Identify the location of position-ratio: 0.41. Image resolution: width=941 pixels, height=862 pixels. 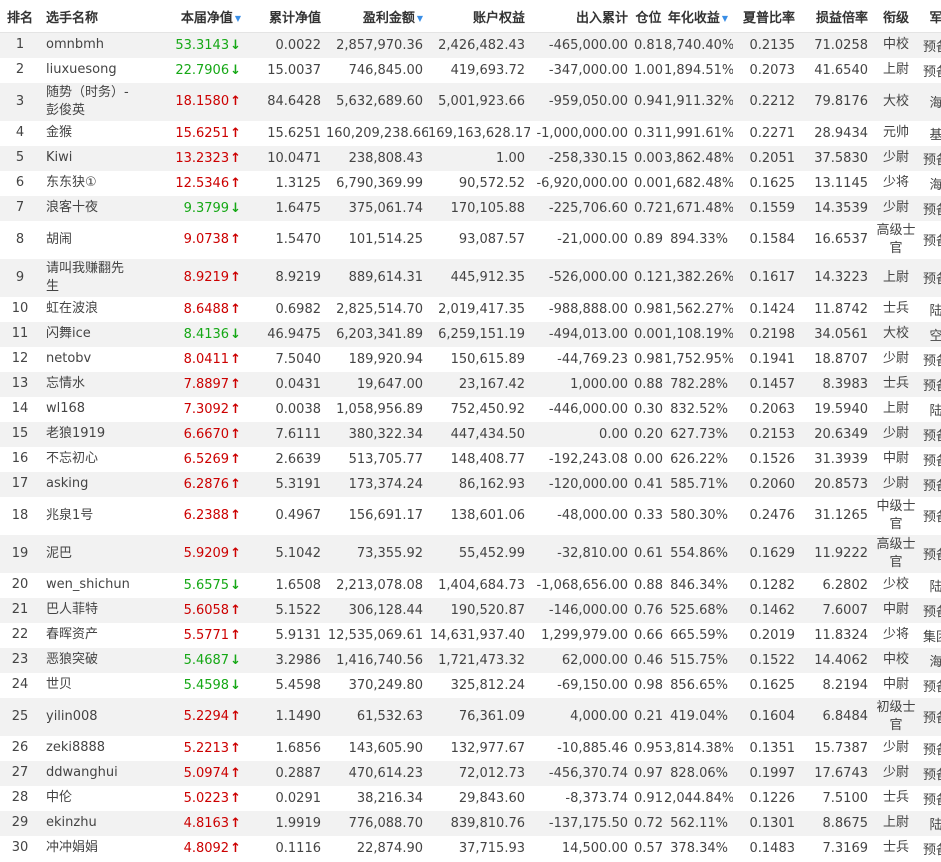
(648, 484).